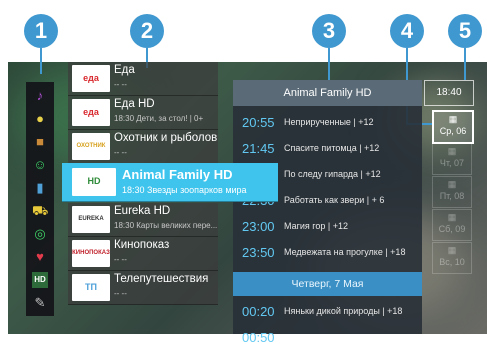 The image size is (487, 351). What do you see at coordinates (94, 182) in the screenshot?
I see `channel-logo: HD` at bounding box center [94, 182].